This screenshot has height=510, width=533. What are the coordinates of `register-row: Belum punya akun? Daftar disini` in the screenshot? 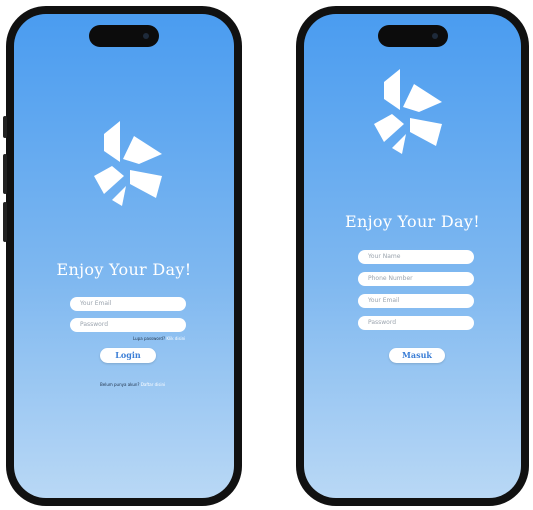 It's located at (132, 384).